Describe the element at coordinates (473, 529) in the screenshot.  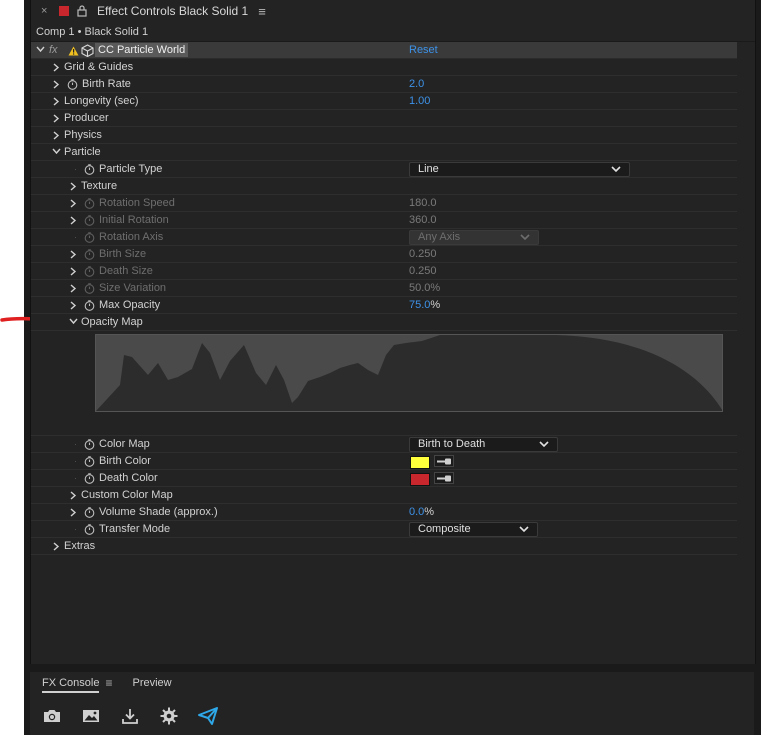
I see `transfer-mode-dropdown: Composite` at that location.